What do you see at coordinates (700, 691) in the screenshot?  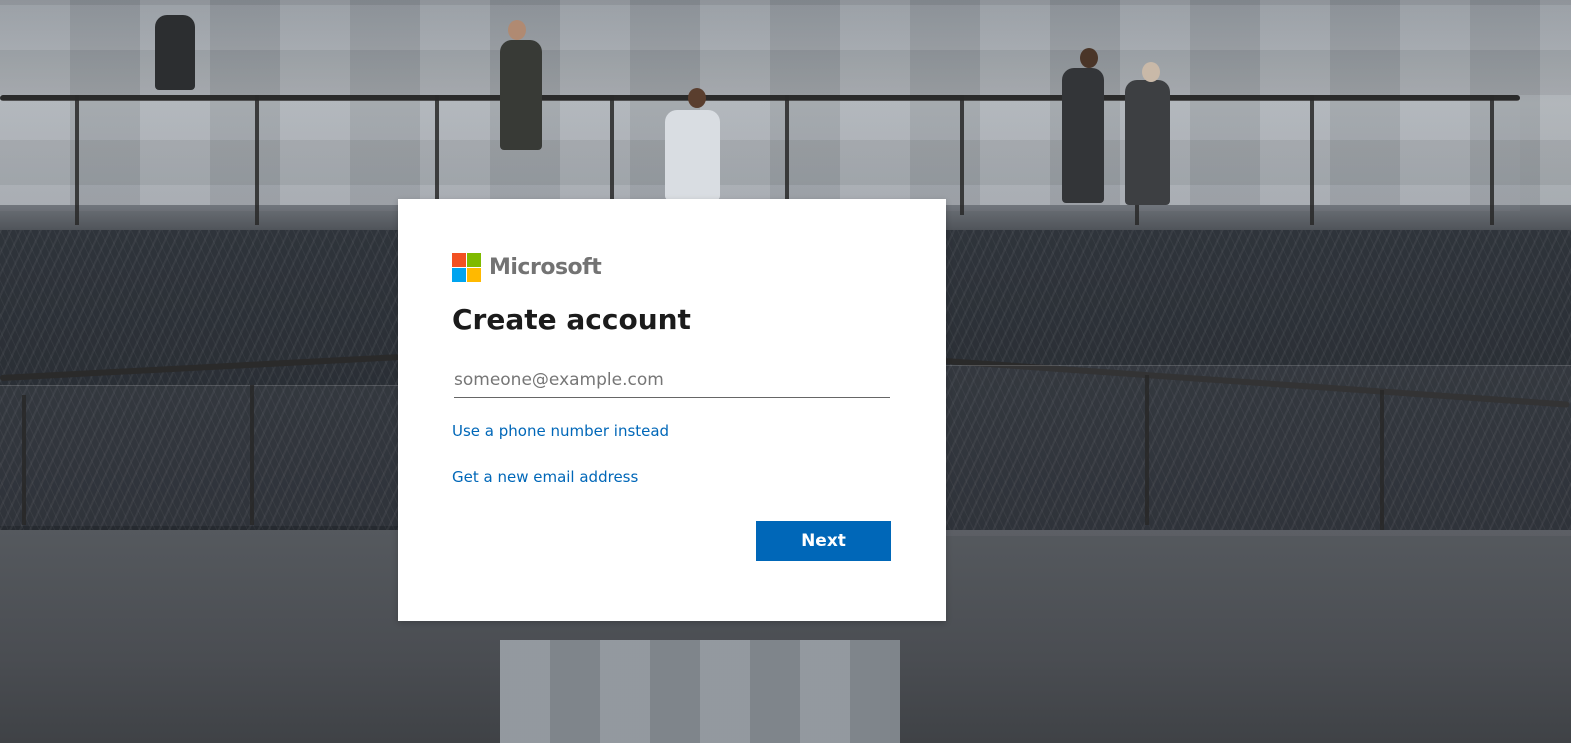 I see `background-lower-floor` at bounding box center [700, 691].